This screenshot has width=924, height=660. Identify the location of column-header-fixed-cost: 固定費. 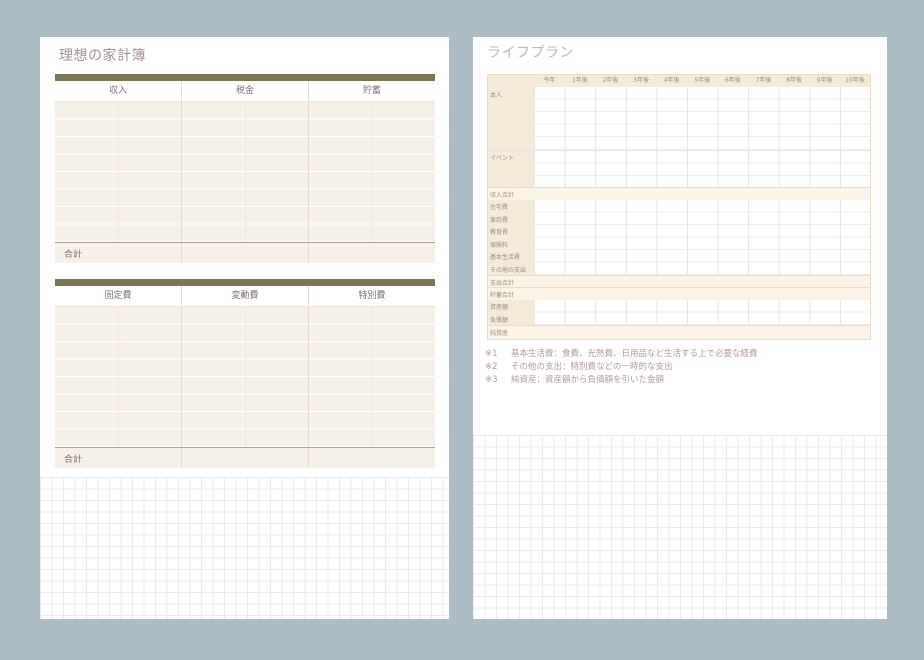
(118, 296).